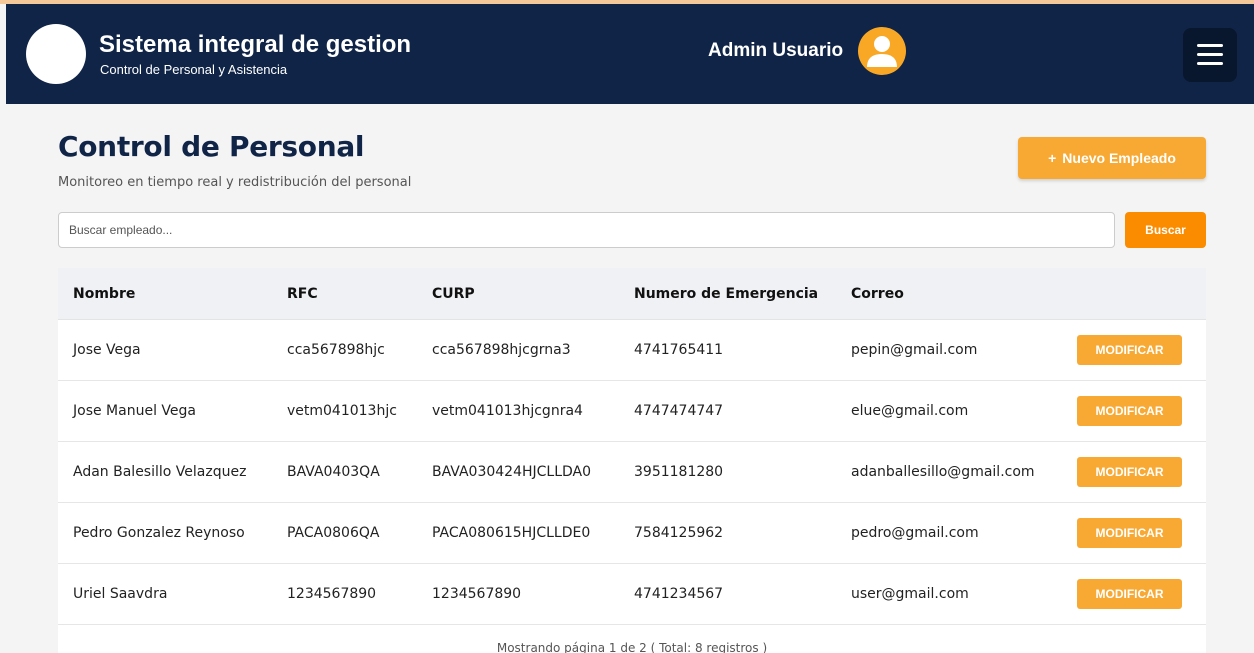 Image resolution: width=1254 pixels, height=653 pixels. Describe the element at coordinates (1052, 158) in the screenshot. I see `plus-icon: +` at that location.